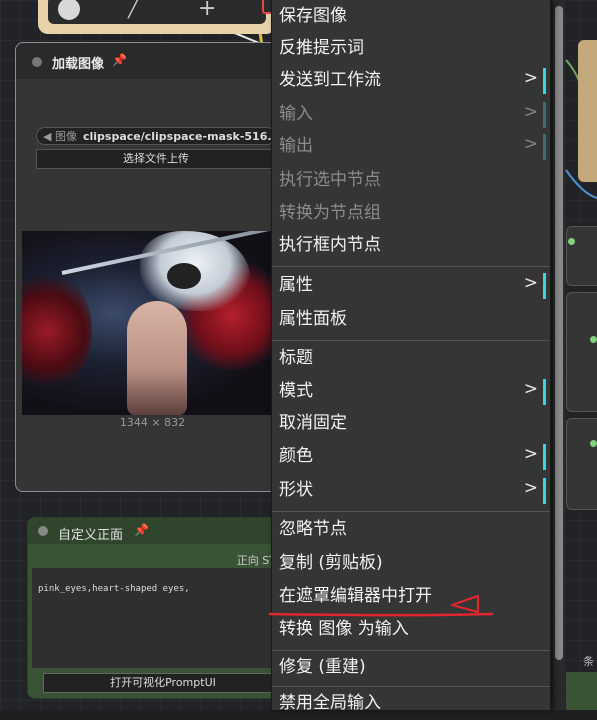  I want to click on menu-item-execute-in-frame: 执行框内节点, so click(411, 246).